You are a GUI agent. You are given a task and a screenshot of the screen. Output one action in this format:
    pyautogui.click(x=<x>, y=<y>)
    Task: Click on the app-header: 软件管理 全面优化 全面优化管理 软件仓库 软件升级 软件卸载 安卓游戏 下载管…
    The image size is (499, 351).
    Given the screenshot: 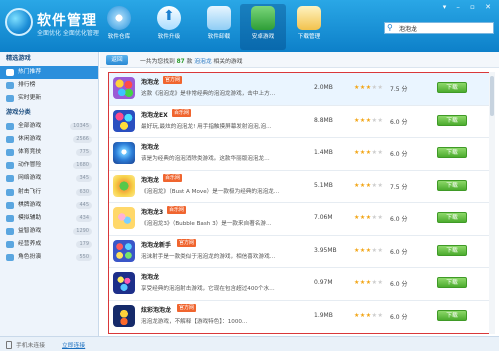 What is the action you would take?
    pyautogui.click(x=249, y=26)
    